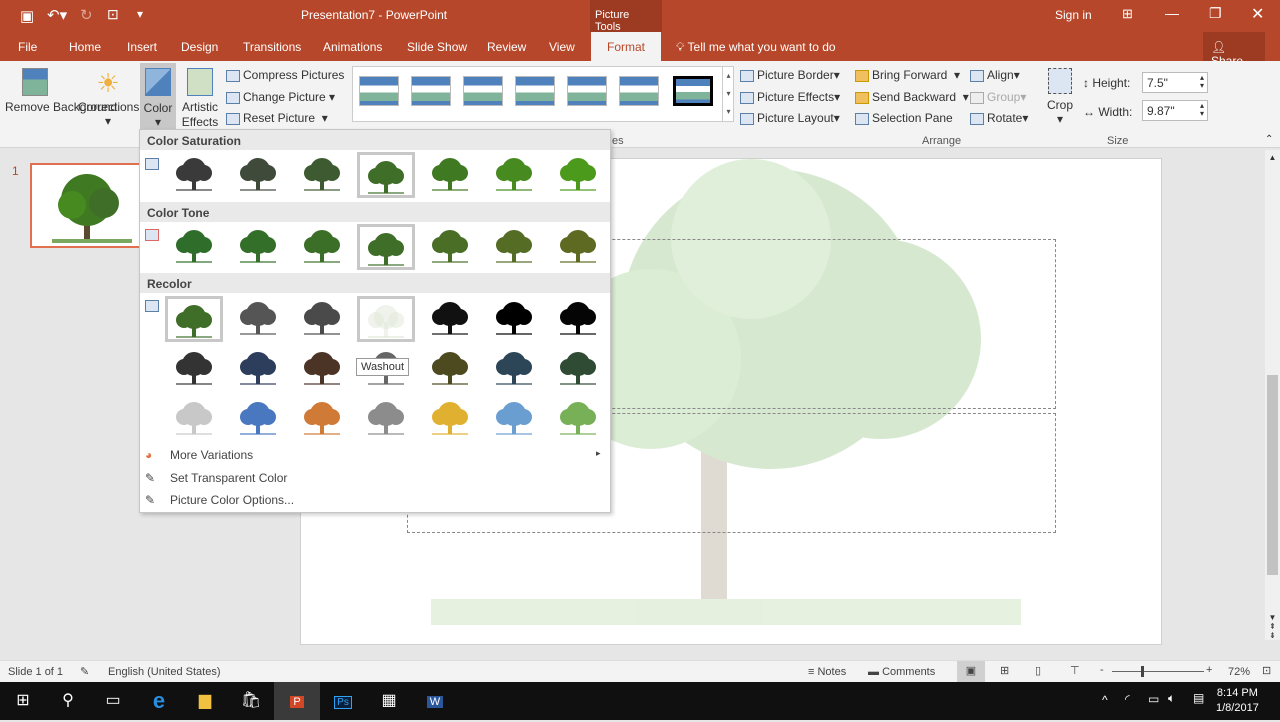 The image size is (1280, 722). I want to click on height-spinner: ▴ ▾, so click(1202, 82).